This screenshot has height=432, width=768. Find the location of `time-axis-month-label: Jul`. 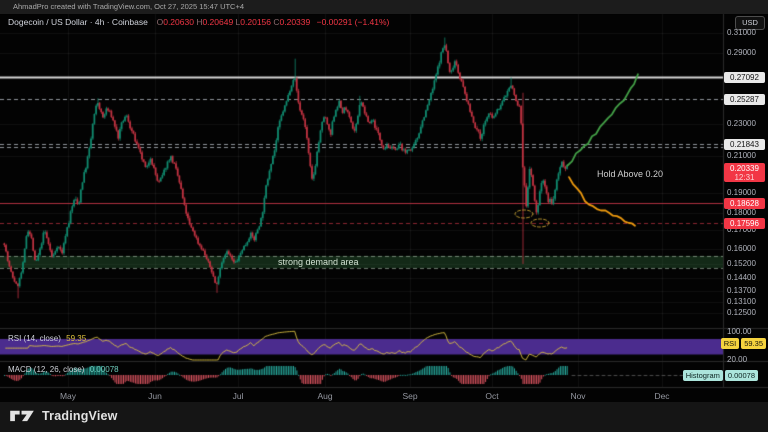

time-axis-month-label: Jul is located at coordinates (238, 396).